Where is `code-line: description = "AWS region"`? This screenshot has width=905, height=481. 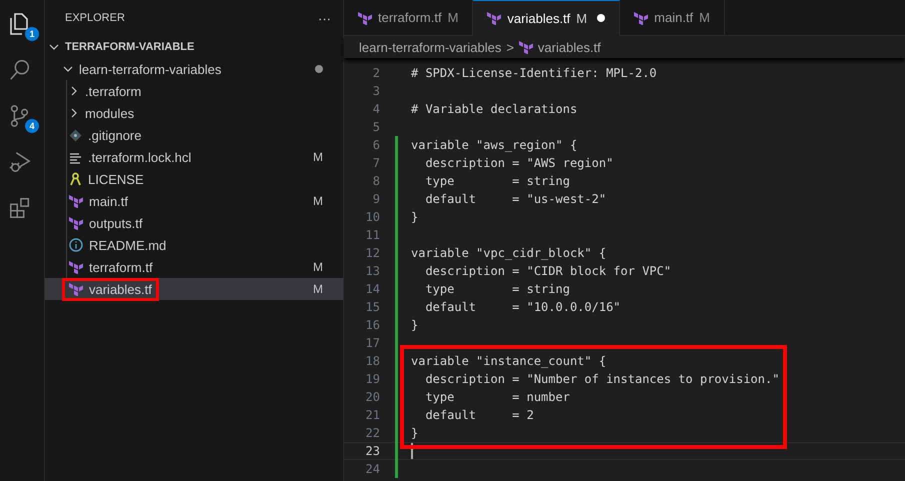
code-line: description = "AWS region" is located at coordinates (519, 163).